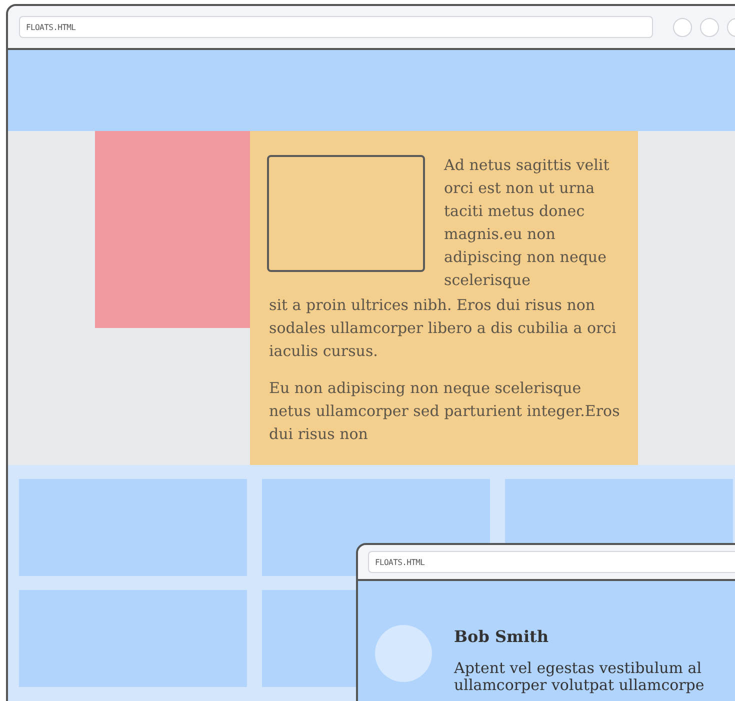 Image resolution: width=735 pixels, height=701 pixels. I want to click on person-name: Bob Smith, so click(502, 636).